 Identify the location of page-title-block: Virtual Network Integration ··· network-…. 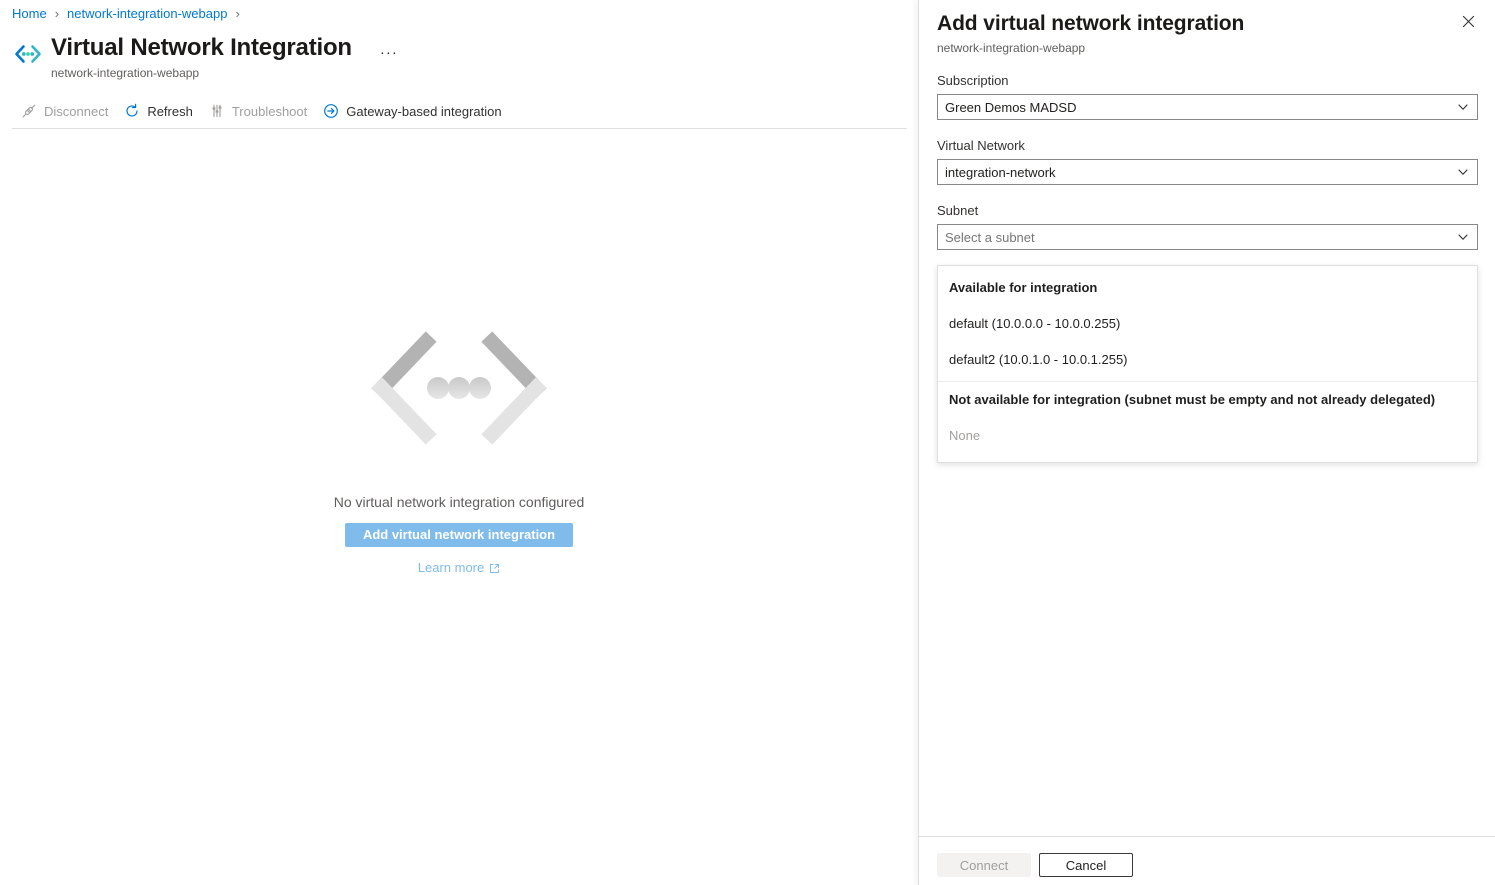
(227, 56).